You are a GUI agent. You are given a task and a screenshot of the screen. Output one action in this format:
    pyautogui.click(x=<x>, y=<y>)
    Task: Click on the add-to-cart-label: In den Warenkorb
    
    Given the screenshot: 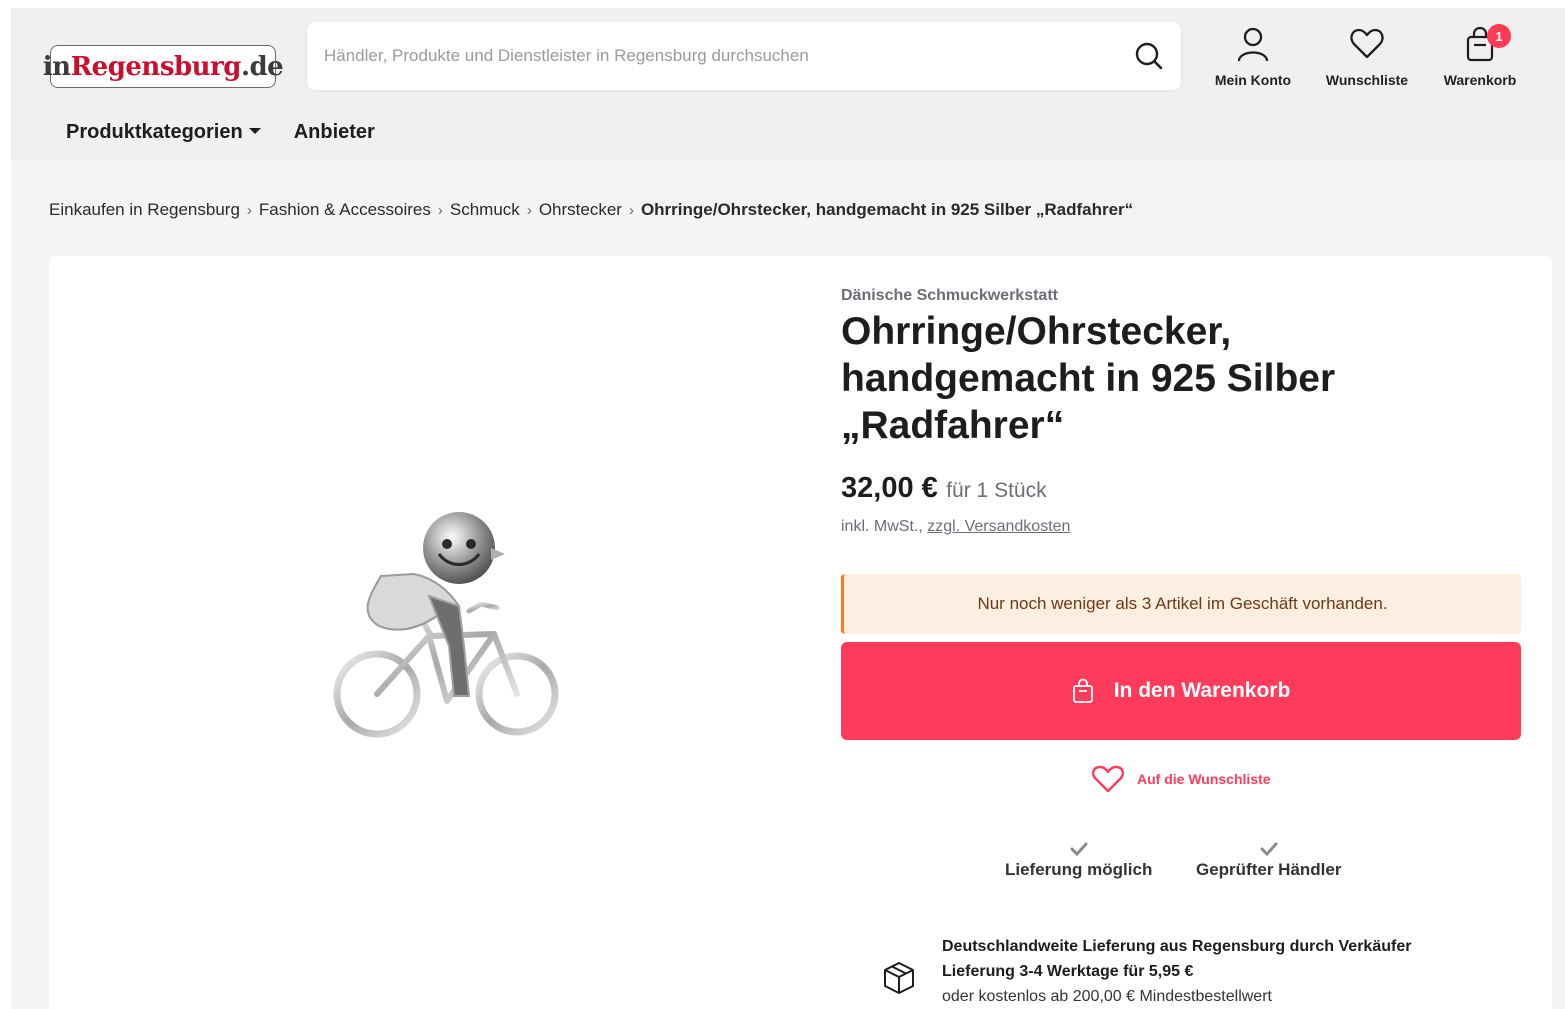 What is the action you would take?
    pyautogui.click(x=1202, y=690)
    